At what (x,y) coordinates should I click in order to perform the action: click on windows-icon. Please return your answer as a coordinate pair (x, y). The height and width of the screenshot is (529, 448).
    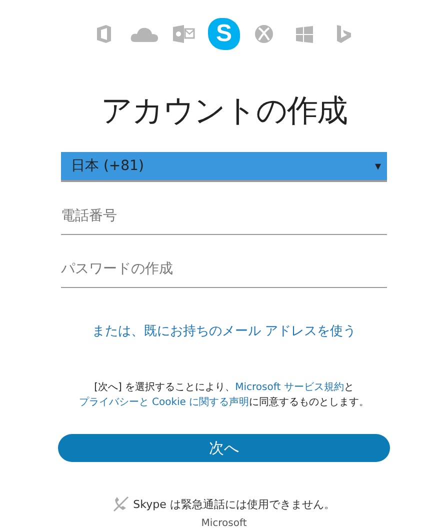
    Looking at the image, I should click on (304, 34).